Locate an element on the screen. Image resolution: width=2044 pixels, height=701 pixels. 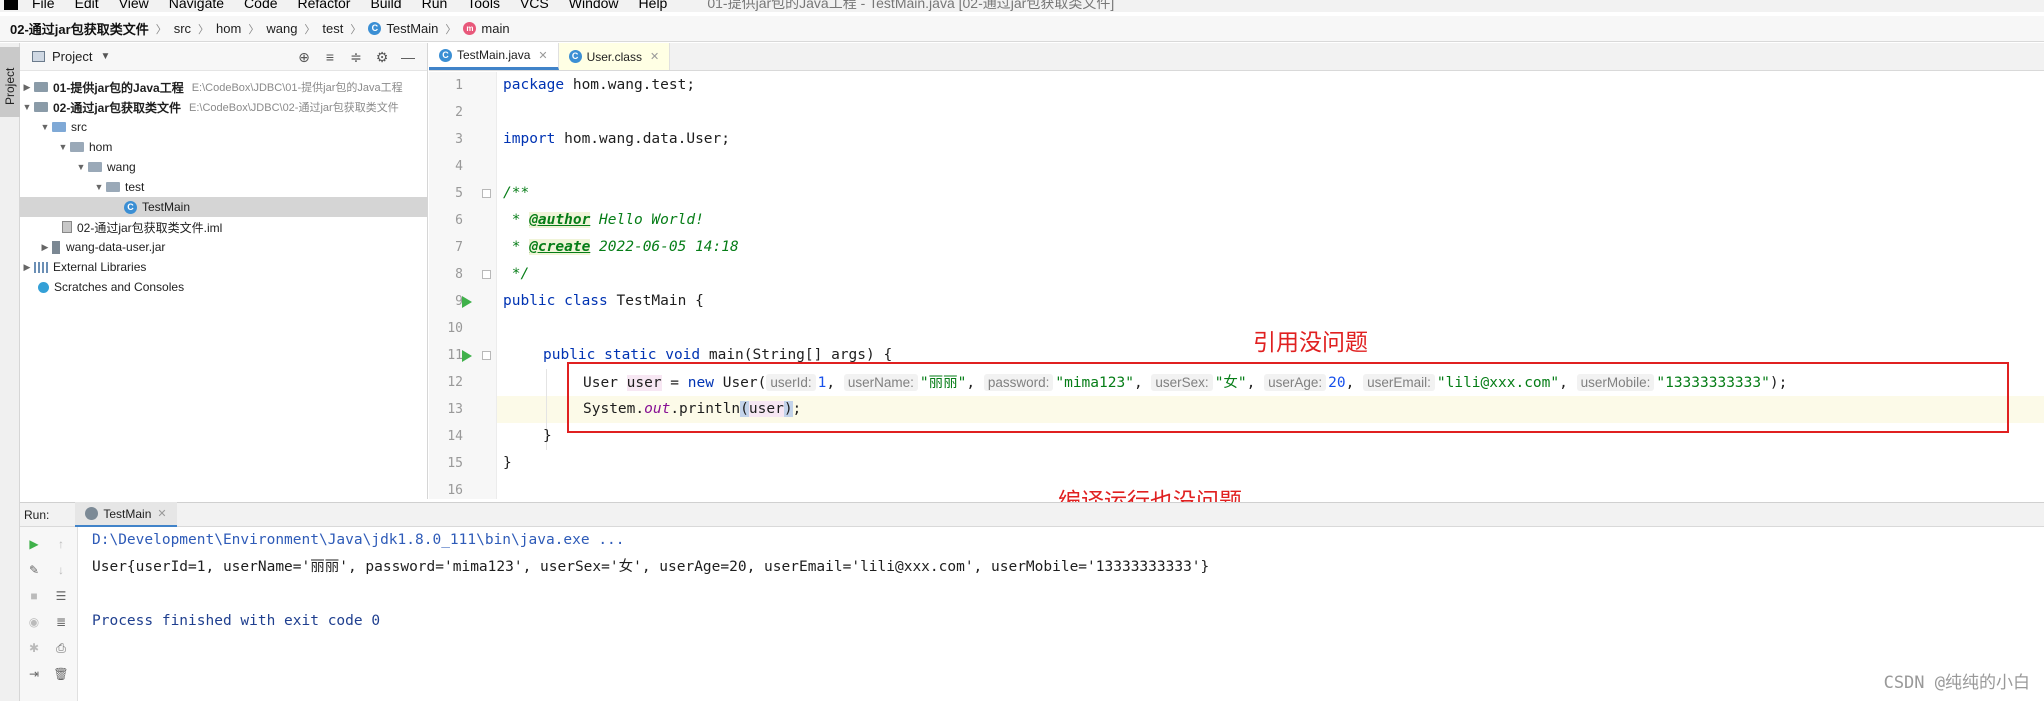
scroll-to-end-icon: ≣ is located at coordinates (61, 622).